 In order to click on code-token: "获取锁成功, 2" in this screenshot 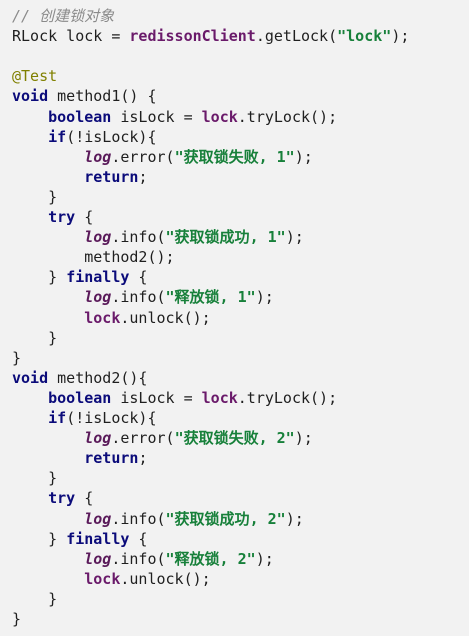, I will do `click(225, 518)`.